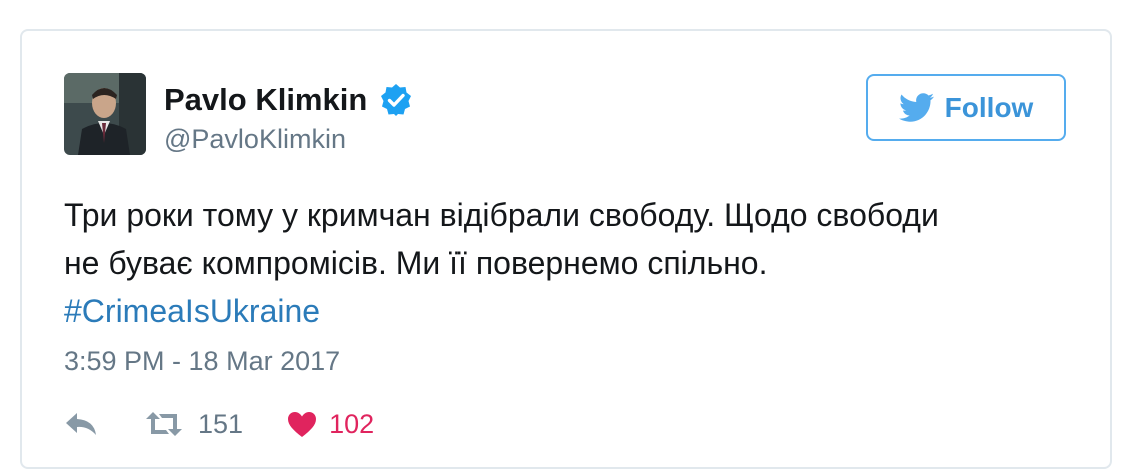 This screenshot has width=1146, height=469. Describe the element at coordinates (193, 424) in the screenshot. I see `retweet-button: 151` at that location.